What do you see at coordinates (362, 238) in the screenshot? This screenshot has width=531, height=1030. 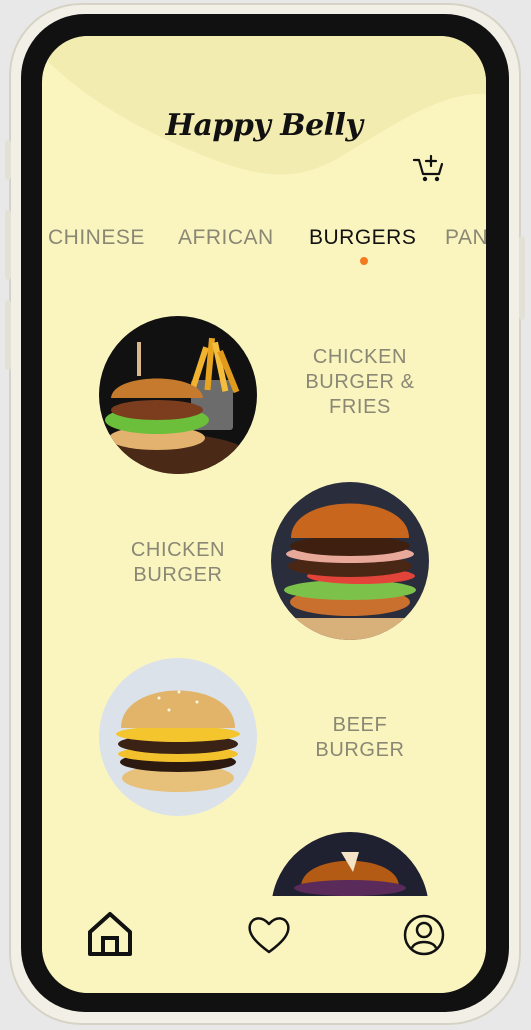 I see `tab-burgers: BURGERS` at bounding box center [362, 238].